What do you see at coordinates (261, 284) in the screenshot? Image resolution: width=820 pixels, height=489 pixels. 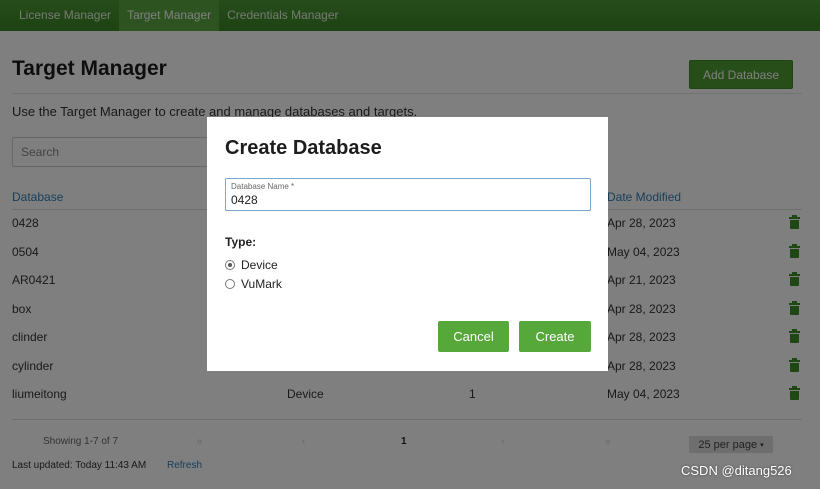 I see `radio-label: VuMark` at bounding box center [261, 284].